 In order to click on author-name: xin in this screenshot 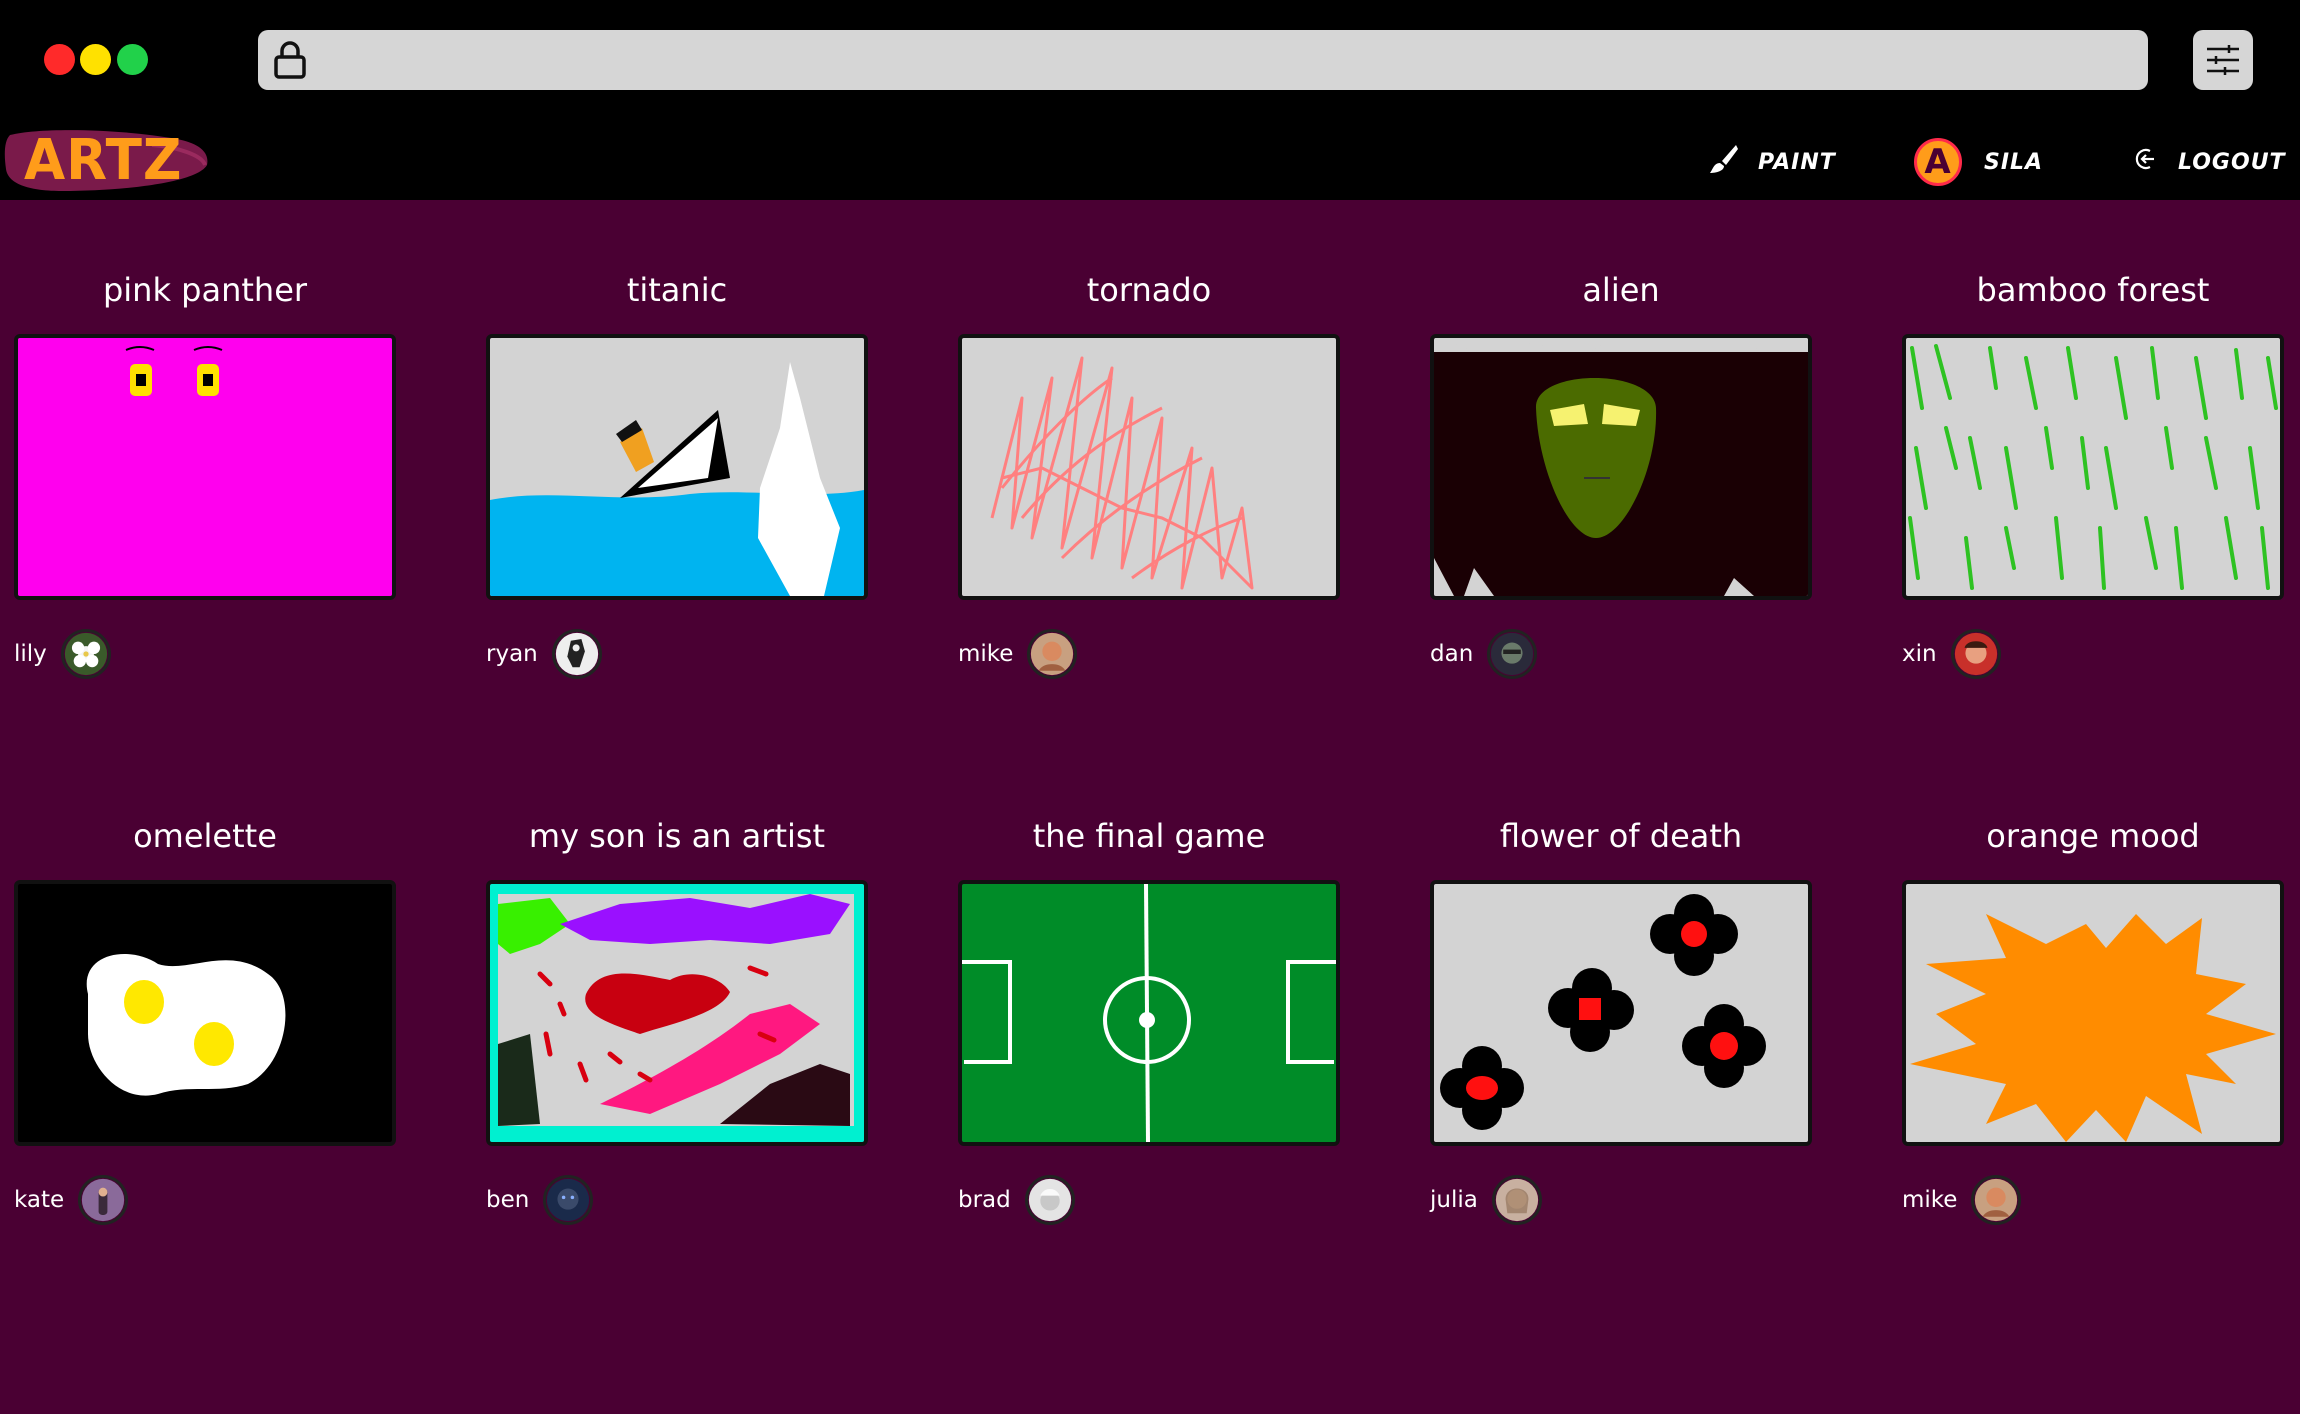, I will do `click(1919, 654)`.